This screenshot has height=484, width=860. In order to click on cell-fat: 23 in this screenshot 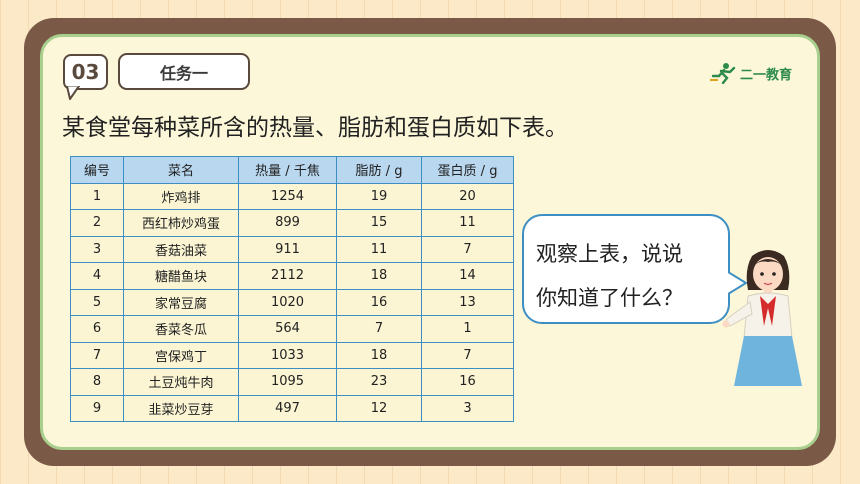, I will do `click(379, 382)`.